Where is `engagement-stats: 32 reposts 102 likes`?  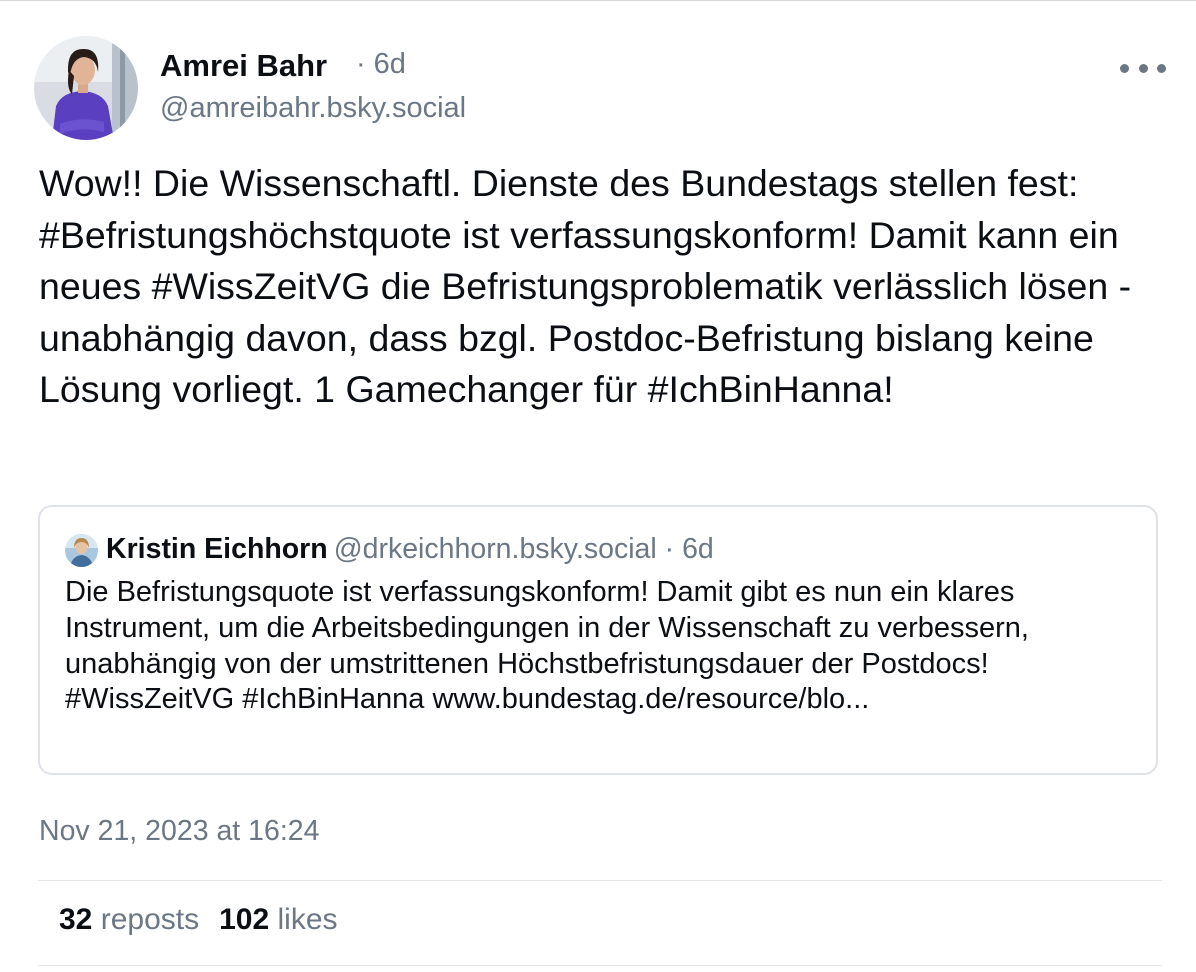 engagement-stats: 32 reposts 102 likes is located at coordinates (198, 920).